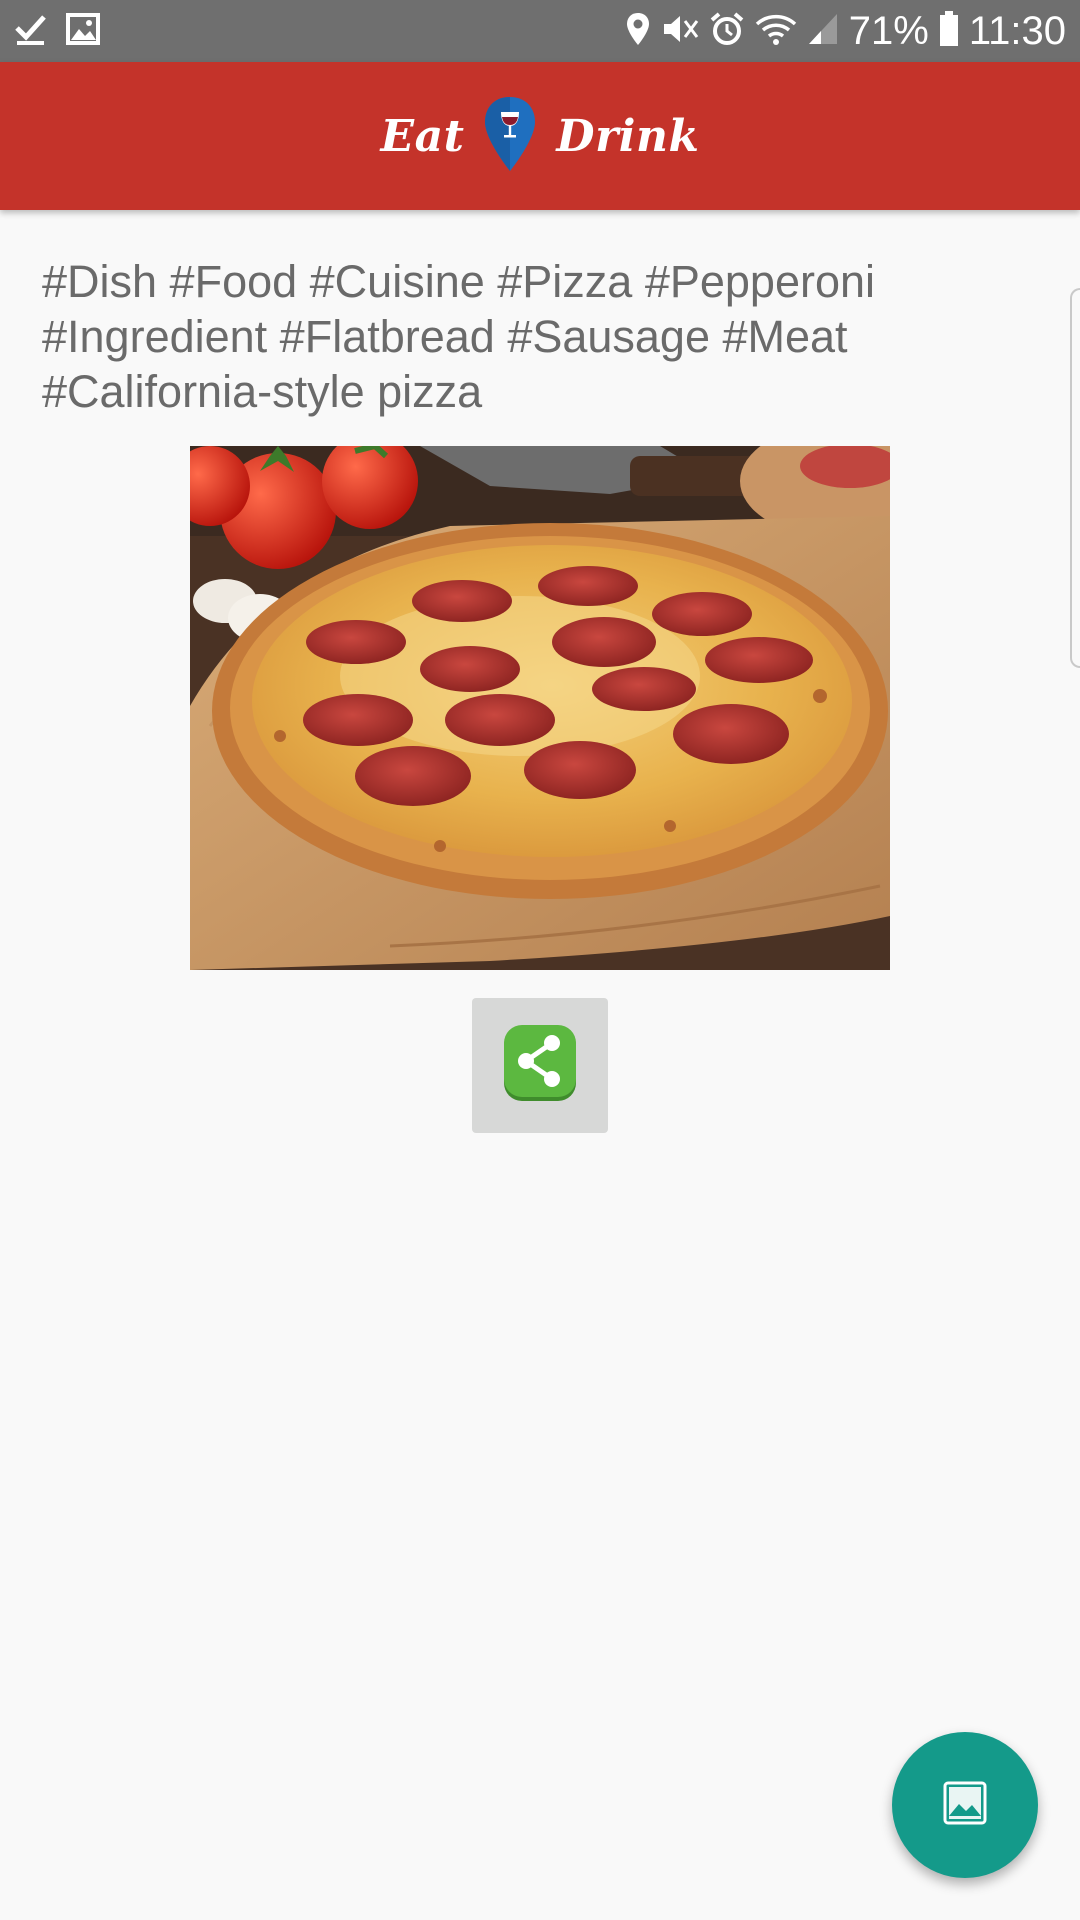 The width and height of the screenshot is (1080, 1920). What do you see at coordinates (680, 31) in the screenshot?
I see `mute-icon` at bounding box center [680, 31].